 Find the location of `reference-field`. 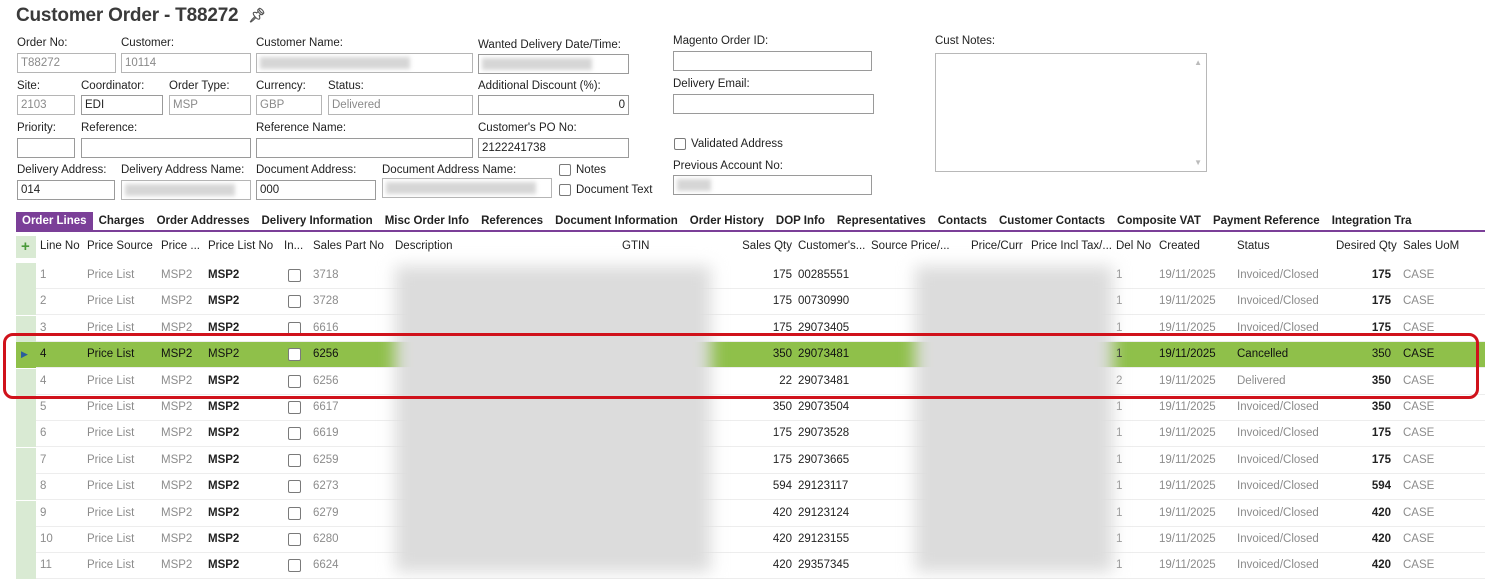

reference-field is located at coordinates (166, 148).